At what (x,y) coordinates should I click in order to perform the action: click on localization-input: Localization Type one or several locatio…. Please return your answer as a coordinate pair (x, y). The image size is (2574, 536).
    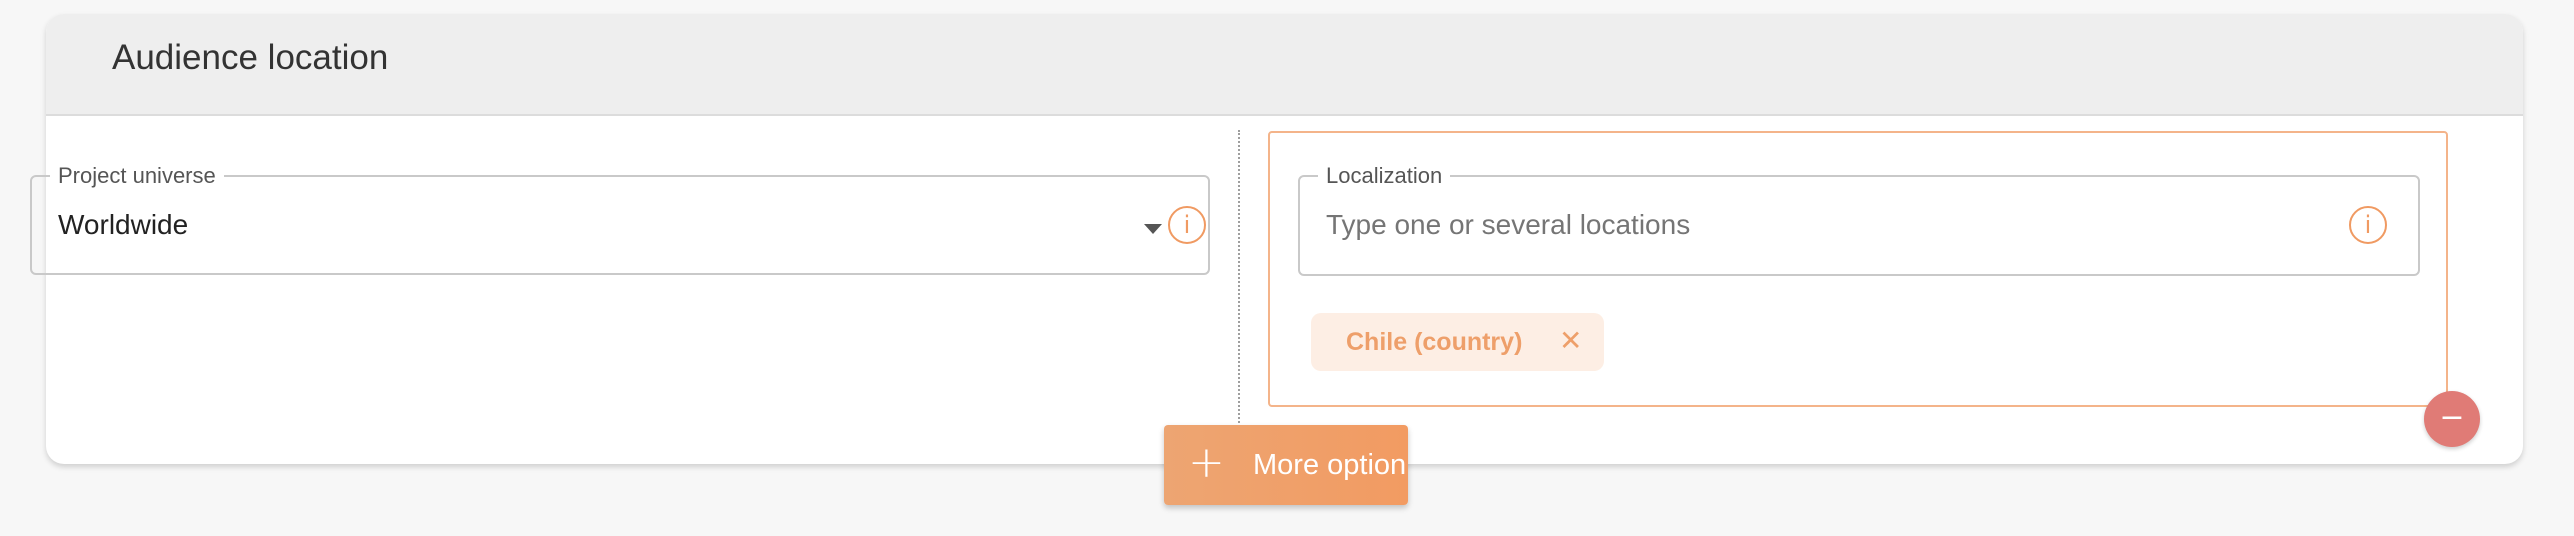
    Looking at the image, I should click on (1859, 219).